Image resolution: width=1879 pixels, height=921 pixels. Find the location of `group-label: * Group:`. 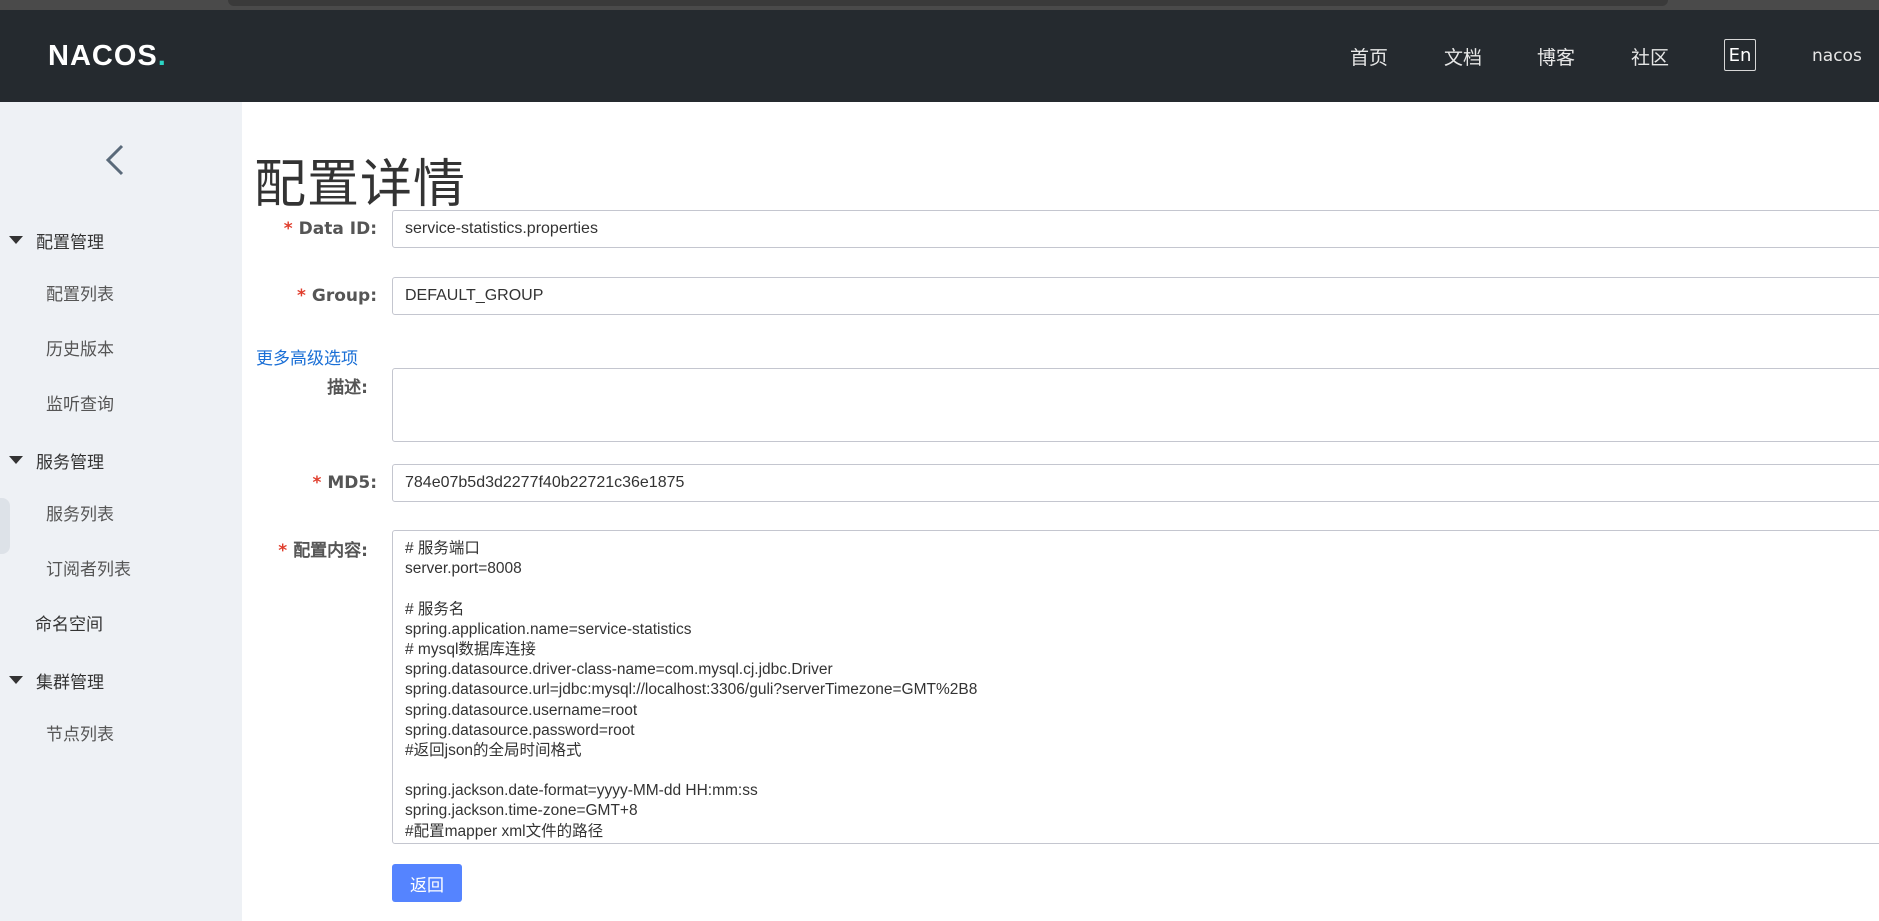

group-label: * Group: is located at coordinates (309, 296).